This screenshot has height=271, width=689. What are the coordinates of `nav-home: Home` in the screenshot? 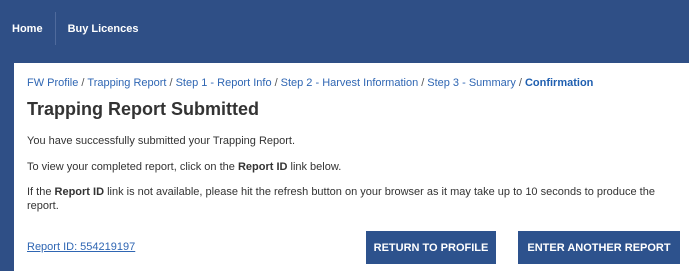 It's located at (27, 28).